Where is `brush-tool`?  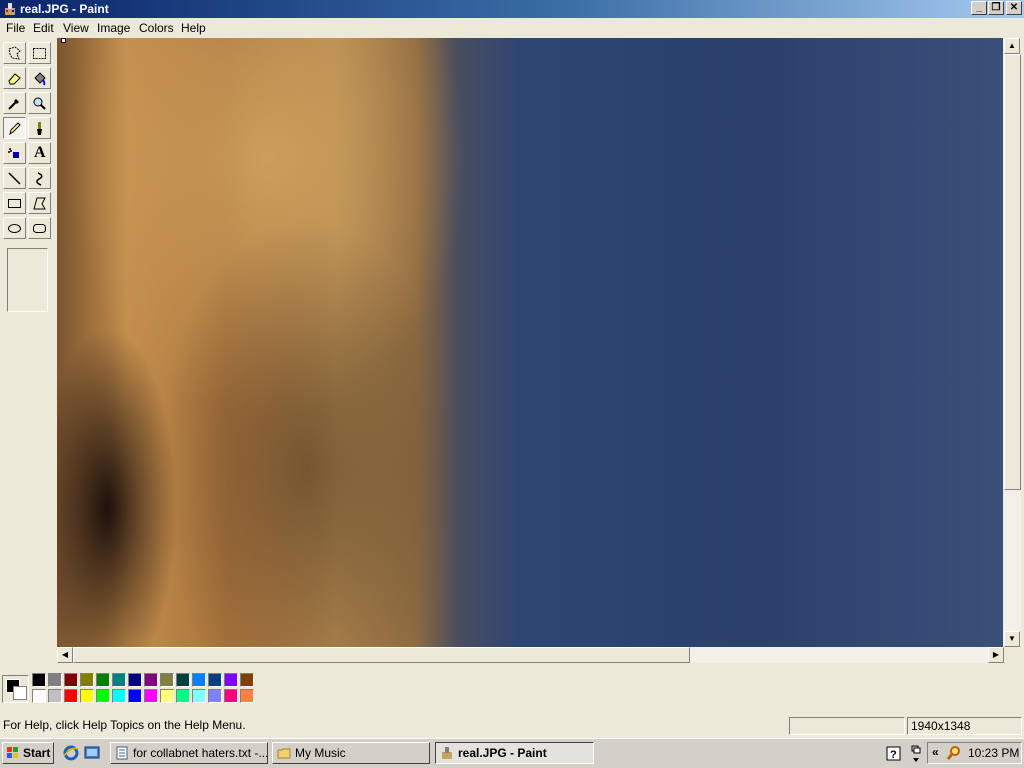
brush-tool is located at coordinates (39, 128).